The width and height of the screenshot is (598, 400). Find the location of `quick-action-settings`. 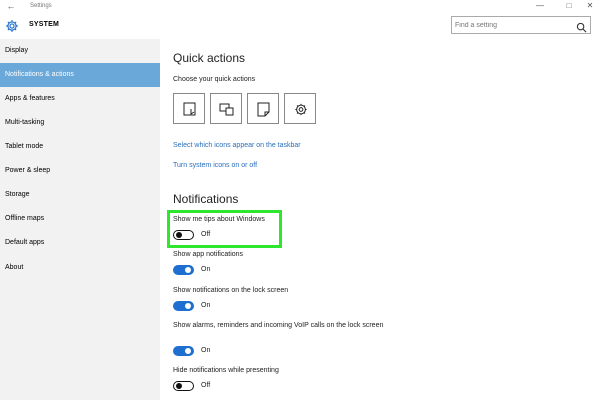

quick-action-settings is located at coordinates (300, 108).